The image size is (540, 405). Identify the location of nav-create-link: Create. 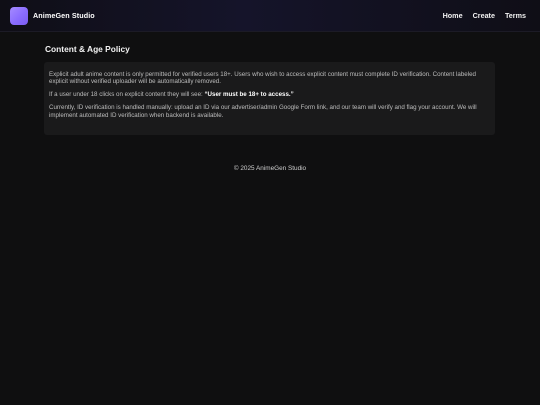
(484, 15).